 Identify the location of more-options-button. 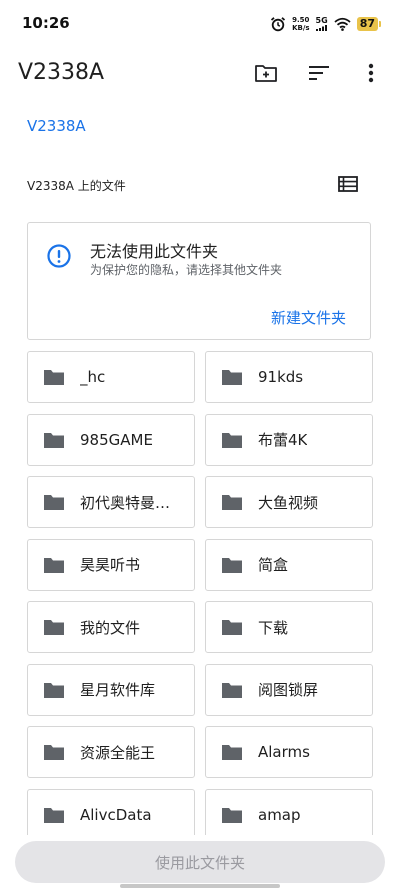
(371, 73).